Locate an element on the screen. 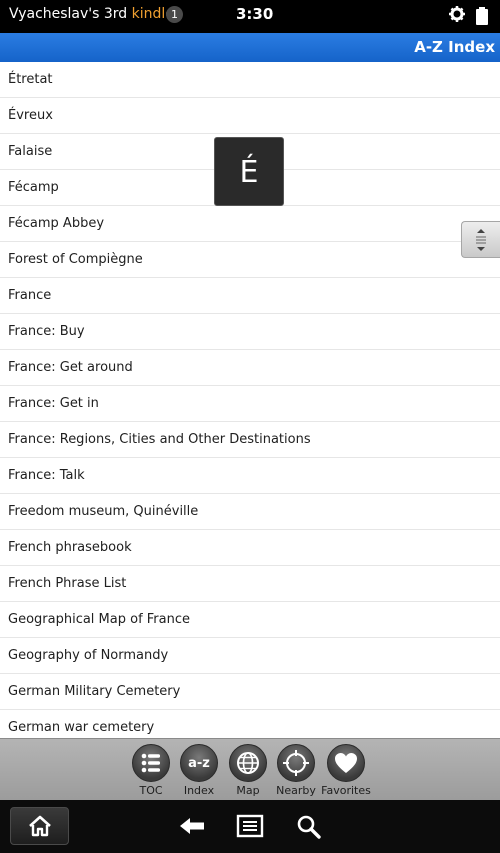 This screenshot has width=500, height=853. menu-icon is located at coordinates (250, 826).